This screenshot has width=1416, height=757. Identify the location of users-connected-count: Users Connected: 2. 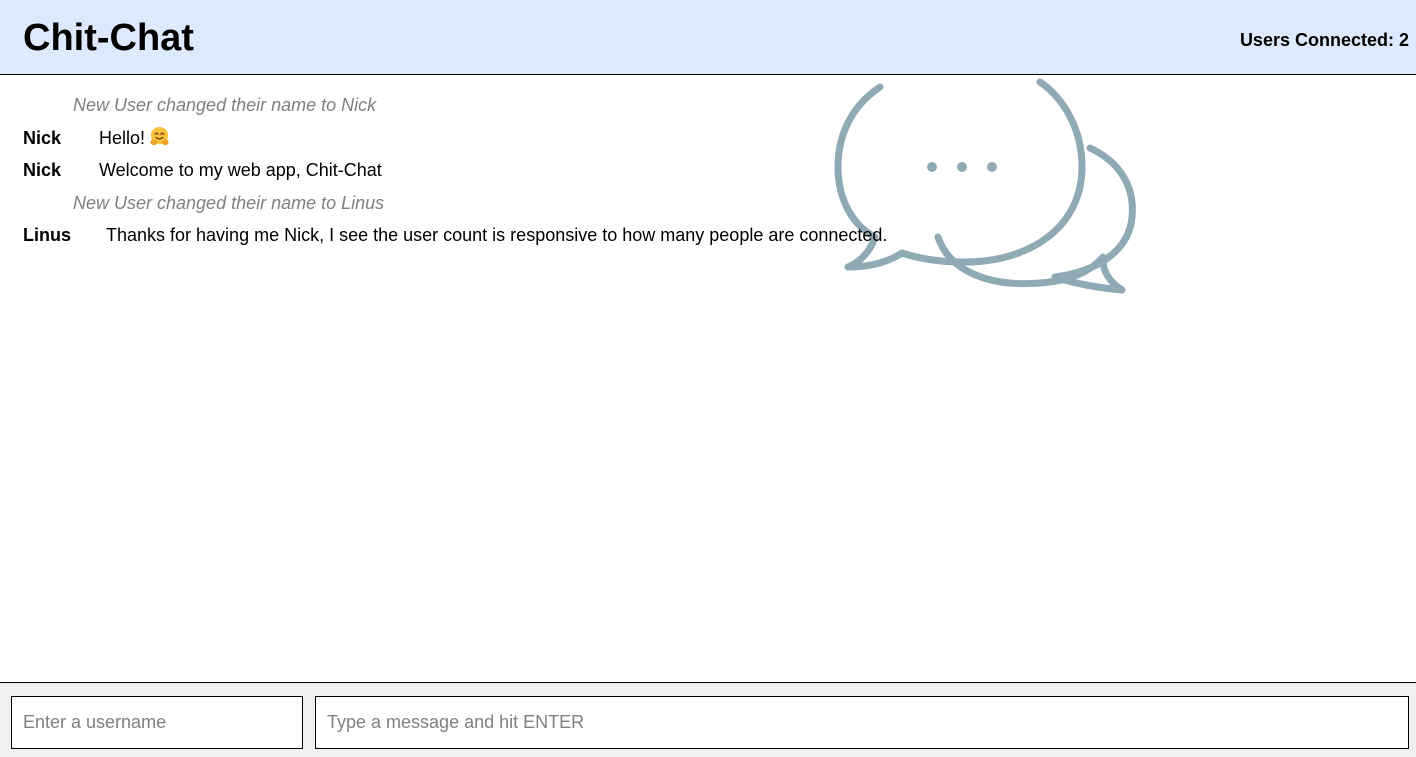
(1324, 40).